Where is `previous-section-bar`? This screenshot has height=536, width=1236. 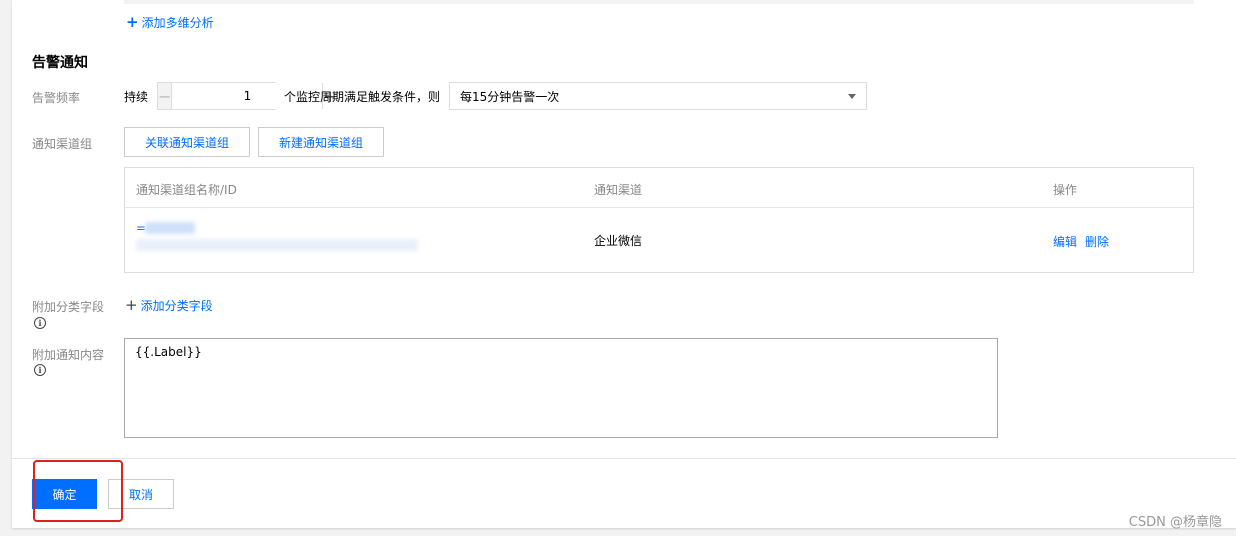 previous-section-bar is located at coordinates (659, 2).